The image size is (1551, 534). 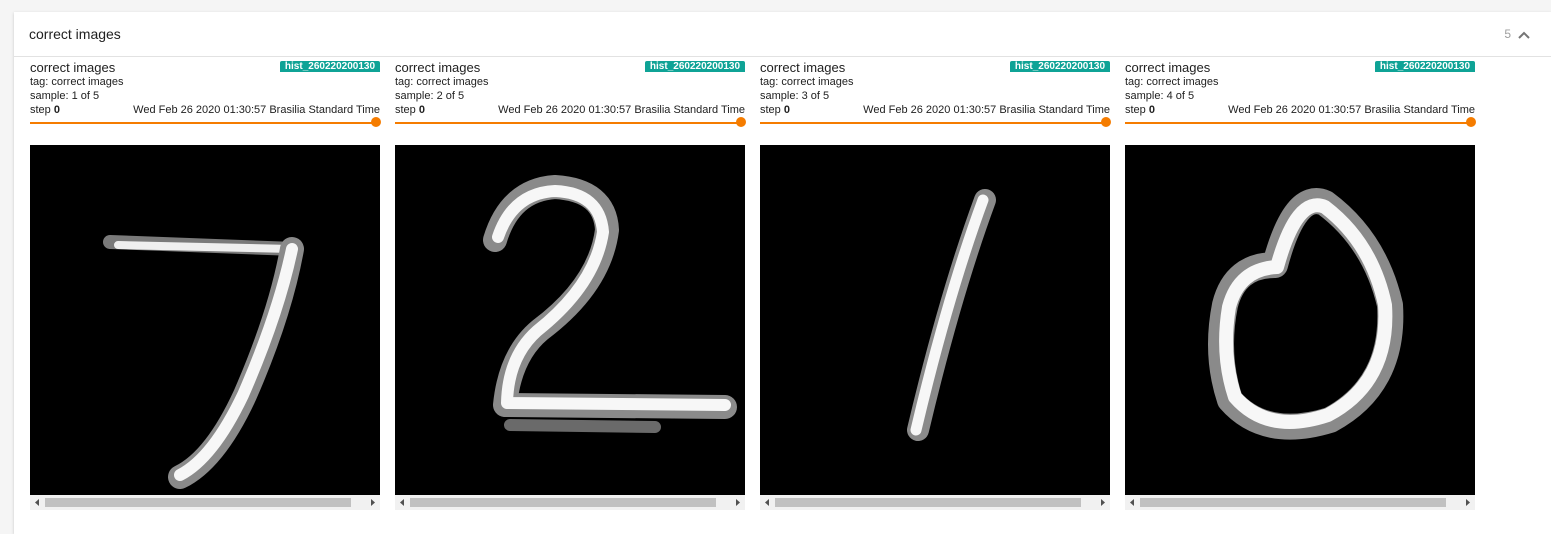 What do you see at coordinates (782, 34) in the screenshot?
I see `category-header: correct images 5` at bounding box center [782, 34].